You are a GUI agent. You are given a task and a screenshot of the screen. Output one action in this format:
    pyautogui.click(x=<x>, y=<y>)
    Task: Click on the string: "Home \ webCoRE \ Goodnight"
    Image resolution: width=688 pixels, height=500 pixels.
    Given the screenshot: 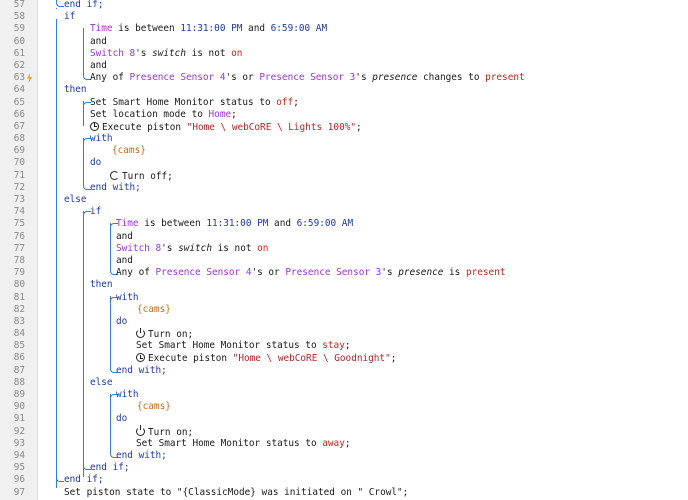 What is the action you would take?
    pyautogui.click(x=311, y=359)
    